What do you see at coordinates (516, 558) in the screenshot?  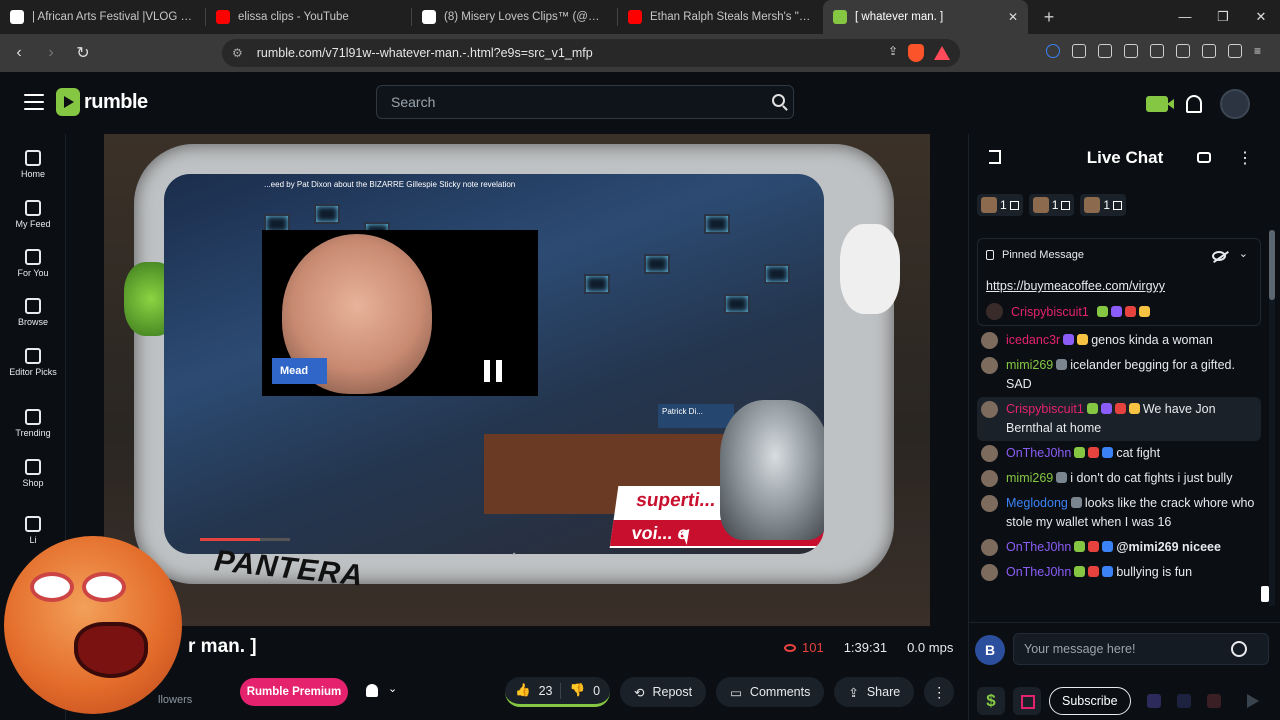 I see `expand-controls-icon: ⌃` at bounding box center [516, 558].